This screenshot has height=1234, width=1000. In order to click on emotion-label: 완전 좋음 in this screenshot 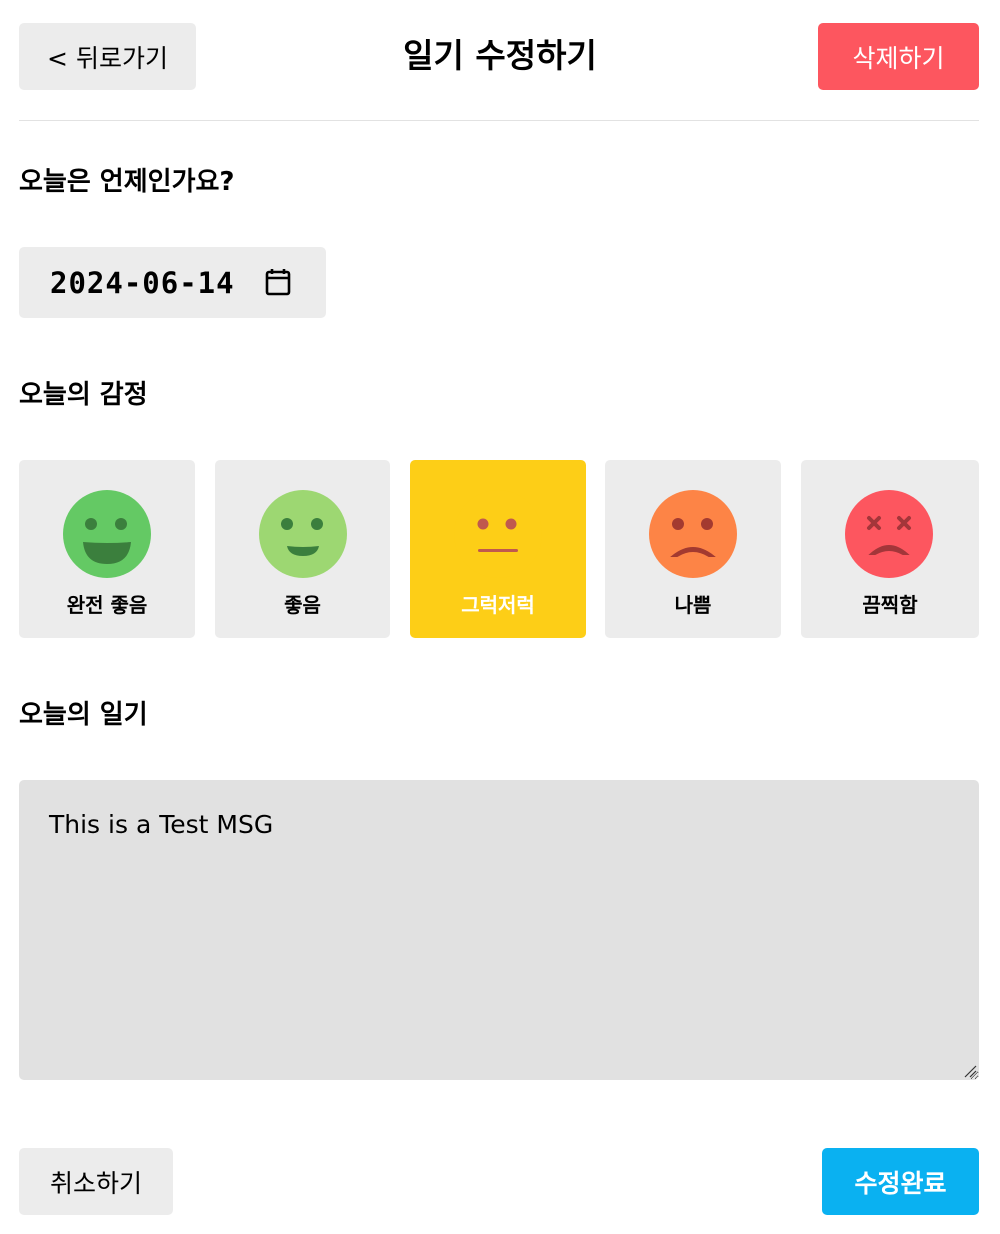, I will do `click(107, 605)`.